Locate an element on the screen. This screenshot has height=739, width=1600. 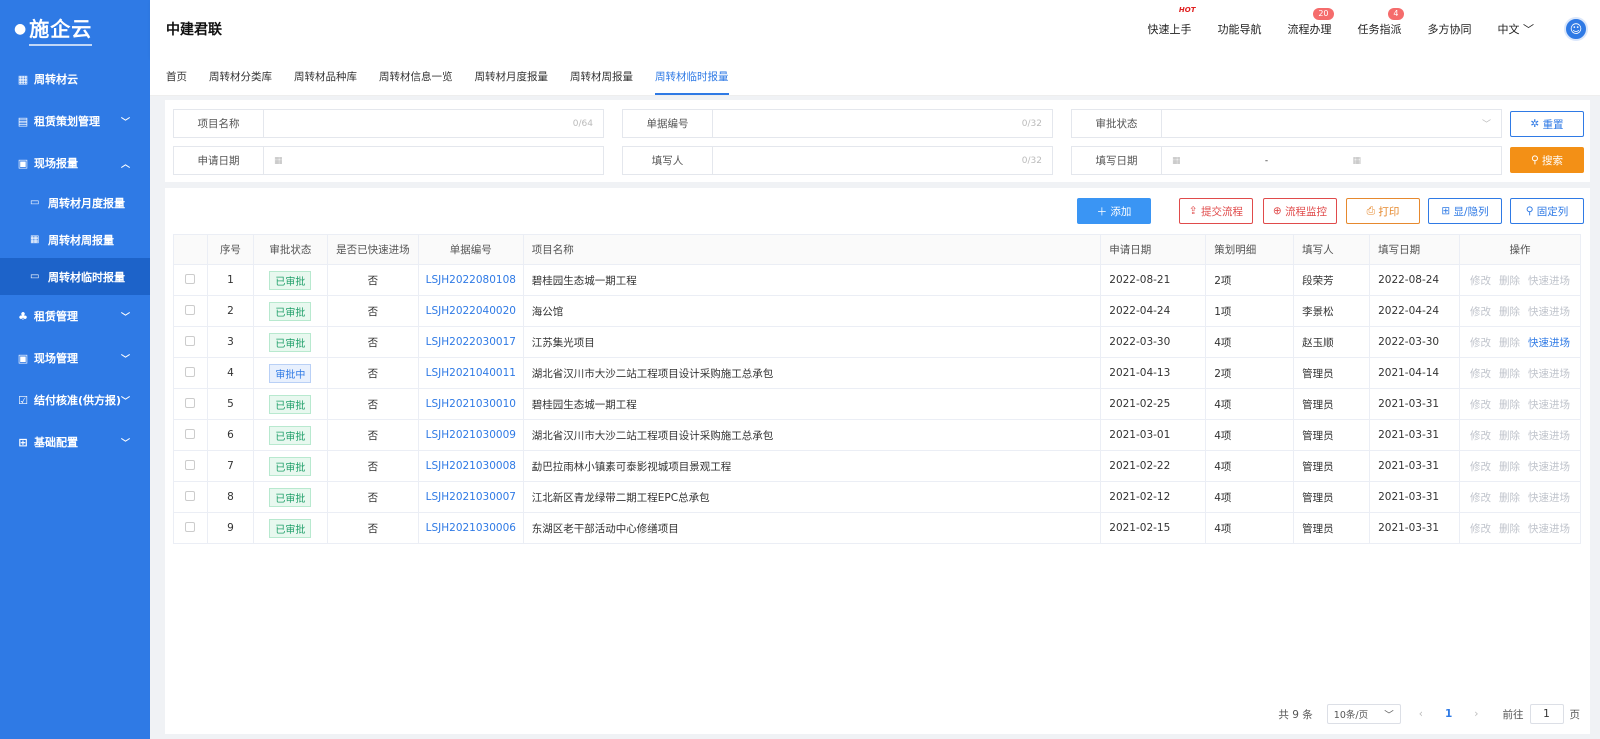
sidebar-item-site-report: ▣ 现场报量 ︿ is located at coordinates (75, 163).